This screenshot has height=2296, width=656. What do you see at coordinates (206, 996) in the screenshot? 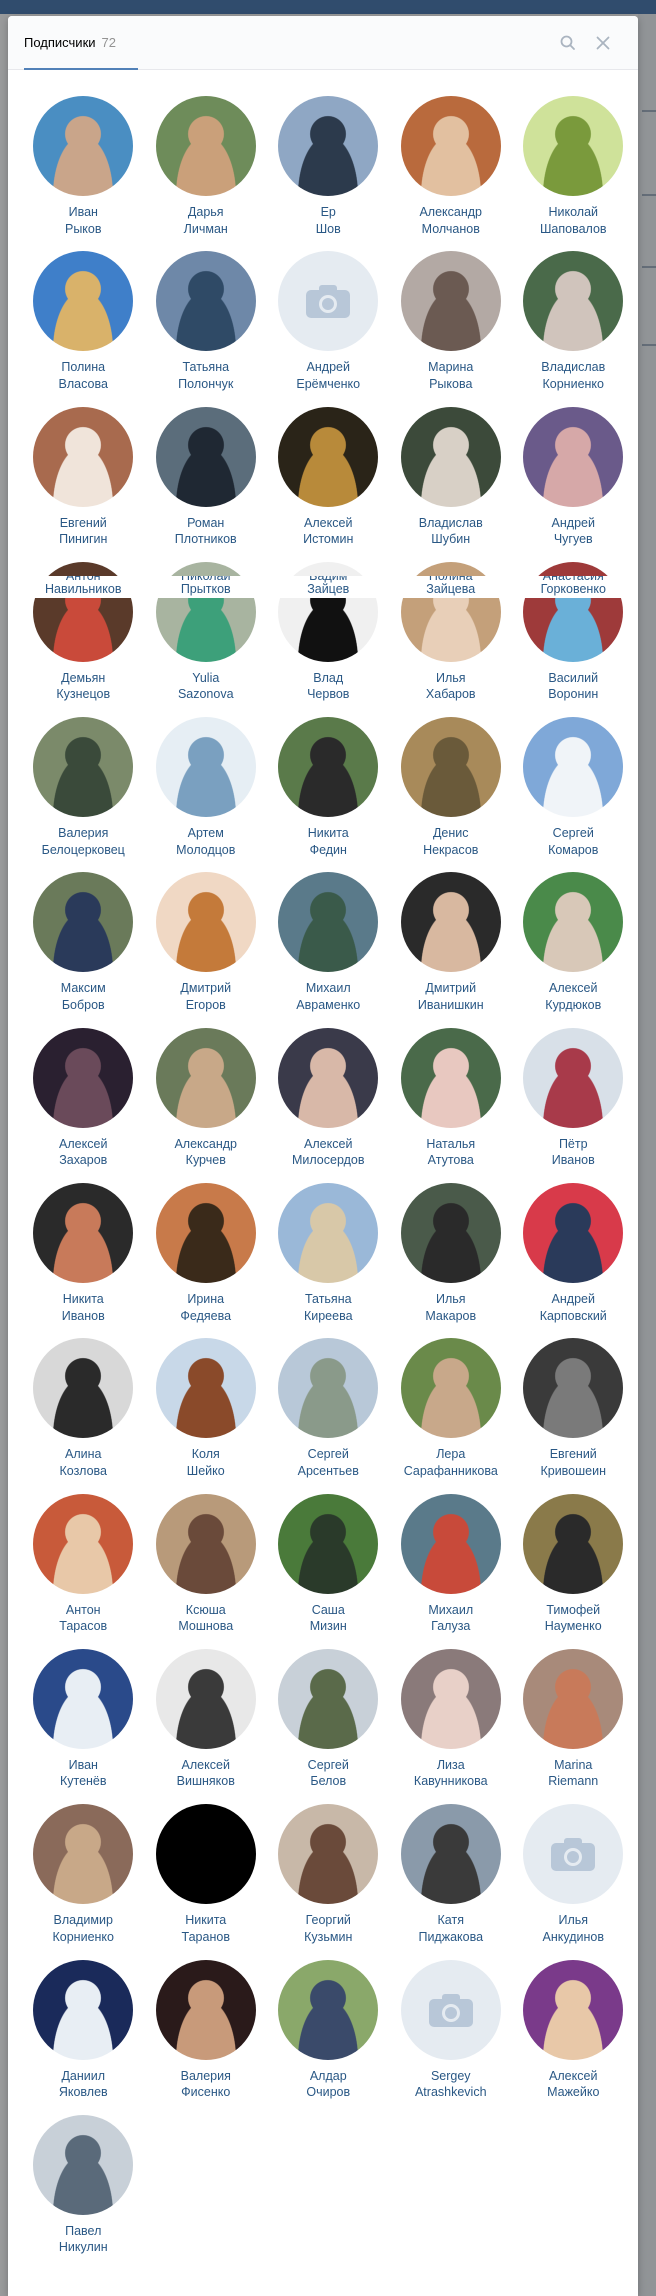
I see `follower-name: Дмитрий Егоров` at bounding box center [206, 996].